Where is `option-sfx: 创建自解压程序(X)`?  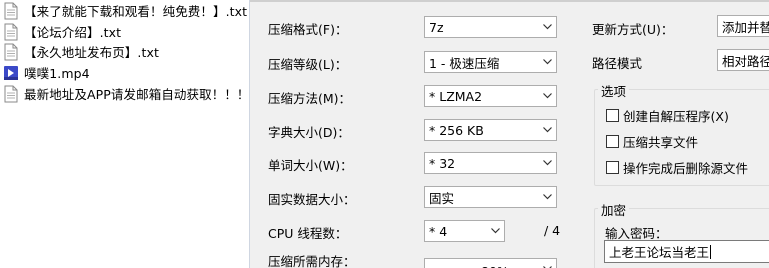
option-sfx: 创建自解压程序(X) is located at coordinates (667, 115).